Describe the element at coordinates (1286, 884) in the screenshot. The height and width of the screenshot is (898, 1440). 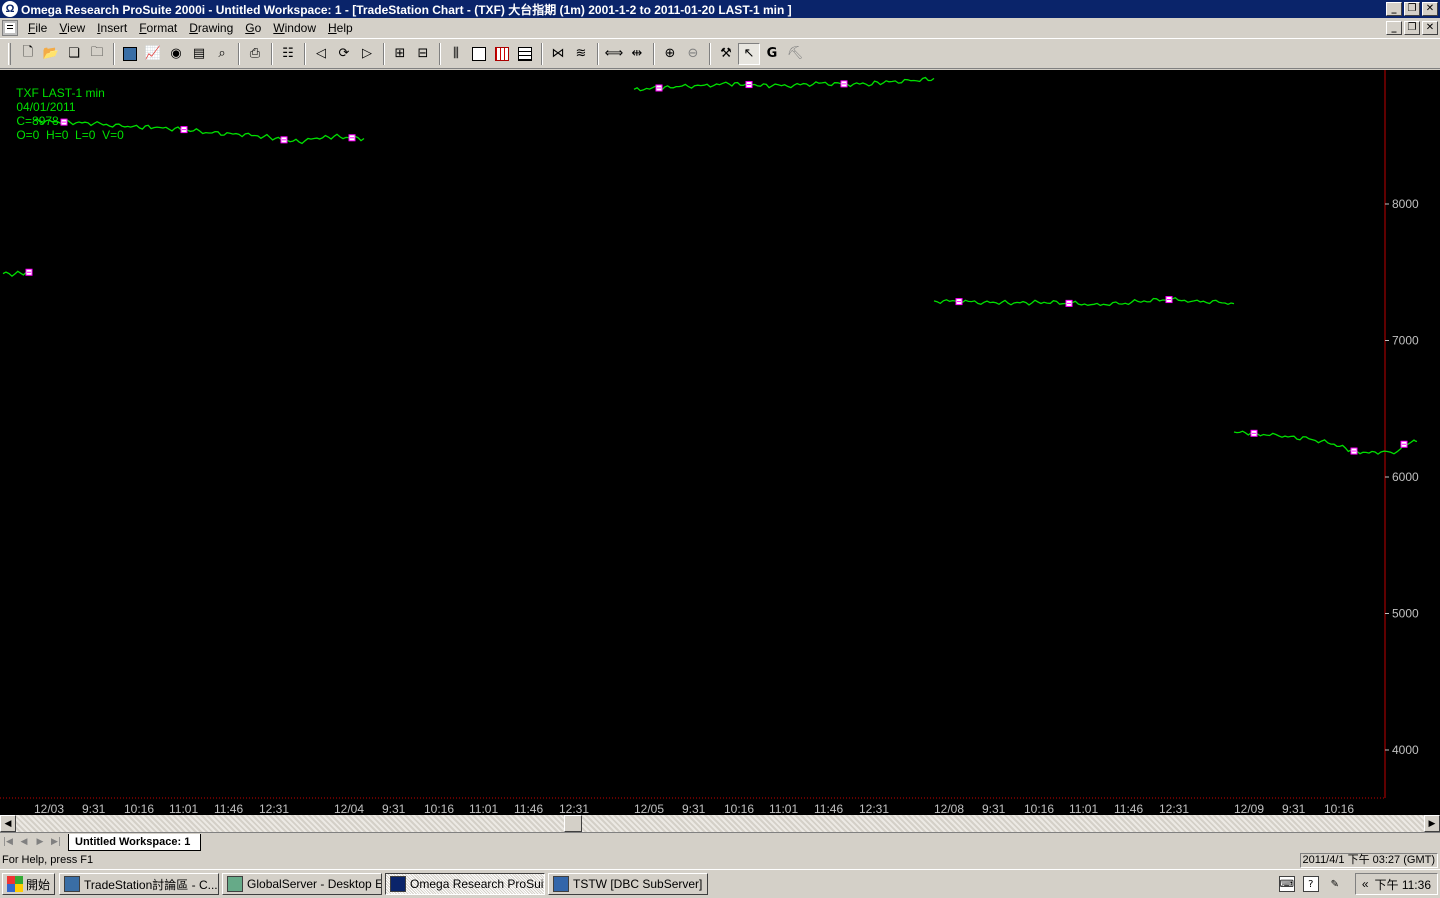
I see `keyboard-icon: ⌨` at that location.